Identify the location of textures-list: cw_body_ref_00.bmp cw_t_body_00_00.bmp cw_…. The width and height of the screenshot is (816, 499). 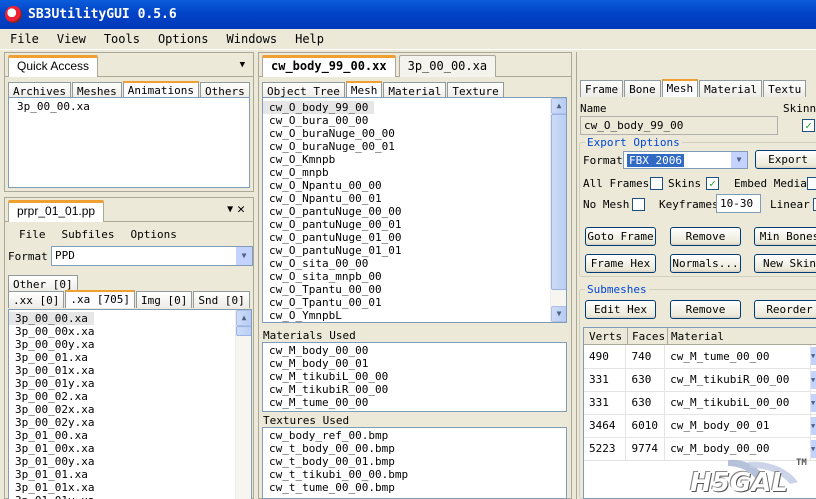
(414, 463).